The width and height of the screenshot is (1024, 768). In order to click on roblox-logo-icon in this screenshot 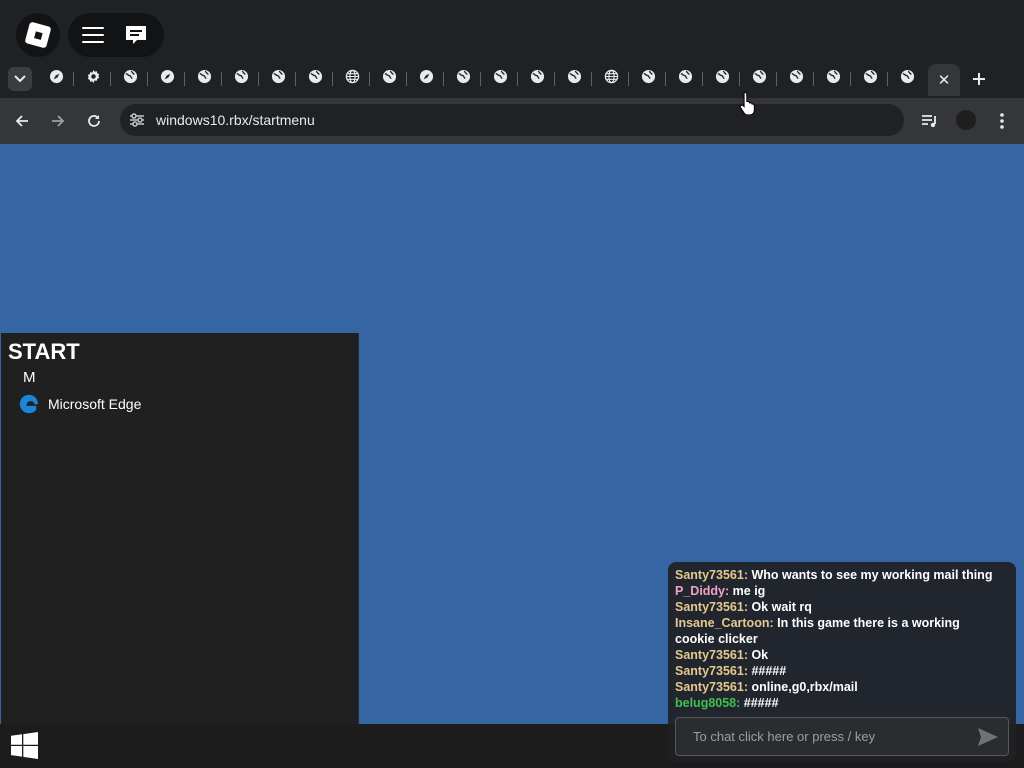, I will do `click(38, 35)`.